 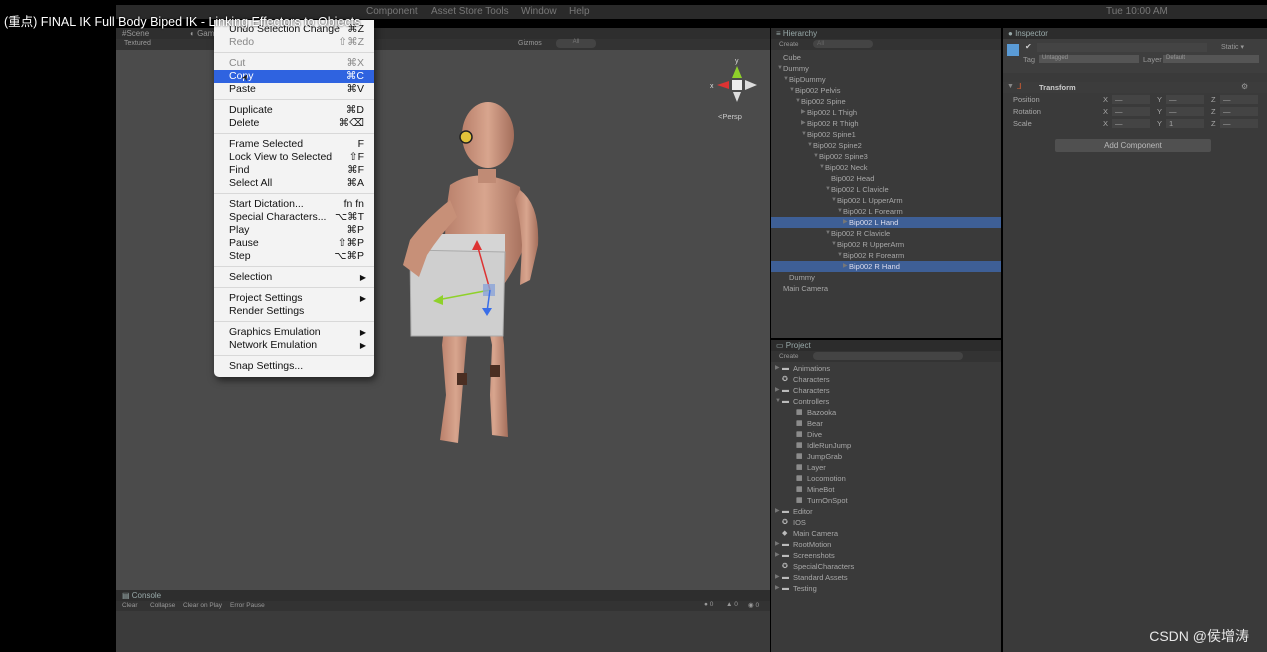 What do you see at coordinates (886, 112) in the screenshot?
I see `hierarchy-item: ▶ Bip002 L Thigh` at bounding box center [886, 112].